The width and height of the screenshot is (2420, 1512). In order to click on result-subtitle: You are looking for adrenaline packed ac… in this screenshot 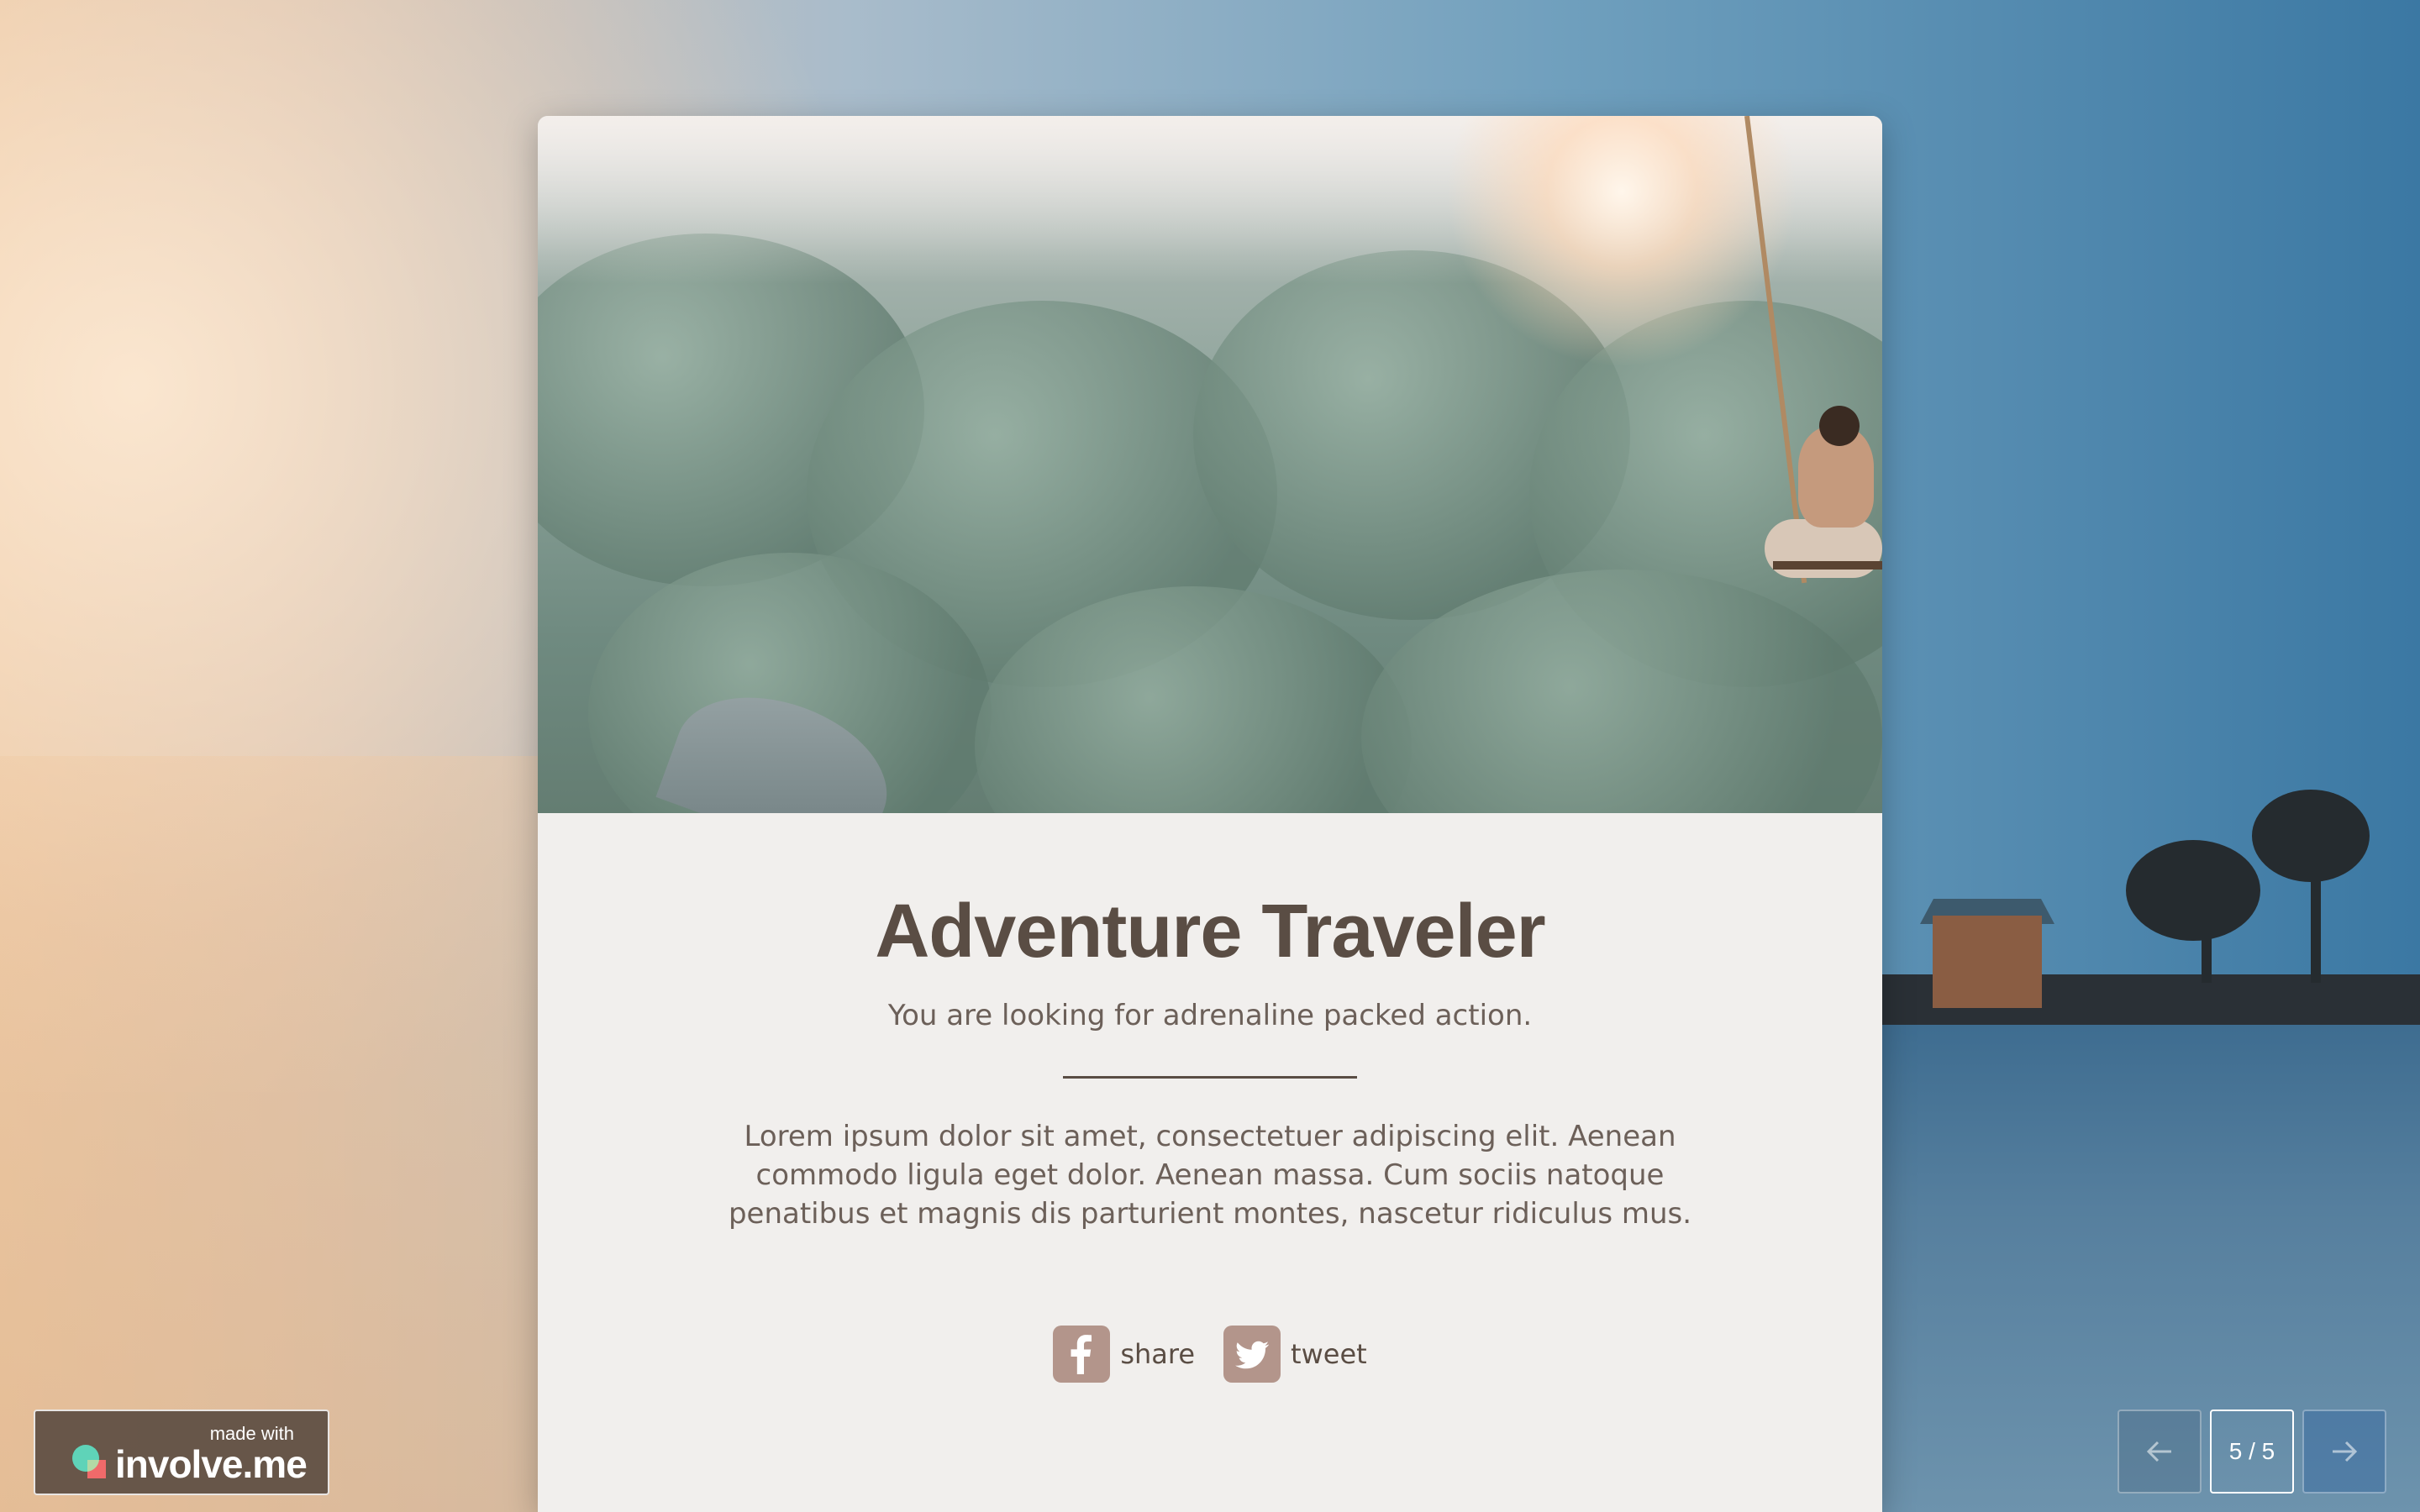, I will do `click(1210, 1015)`.